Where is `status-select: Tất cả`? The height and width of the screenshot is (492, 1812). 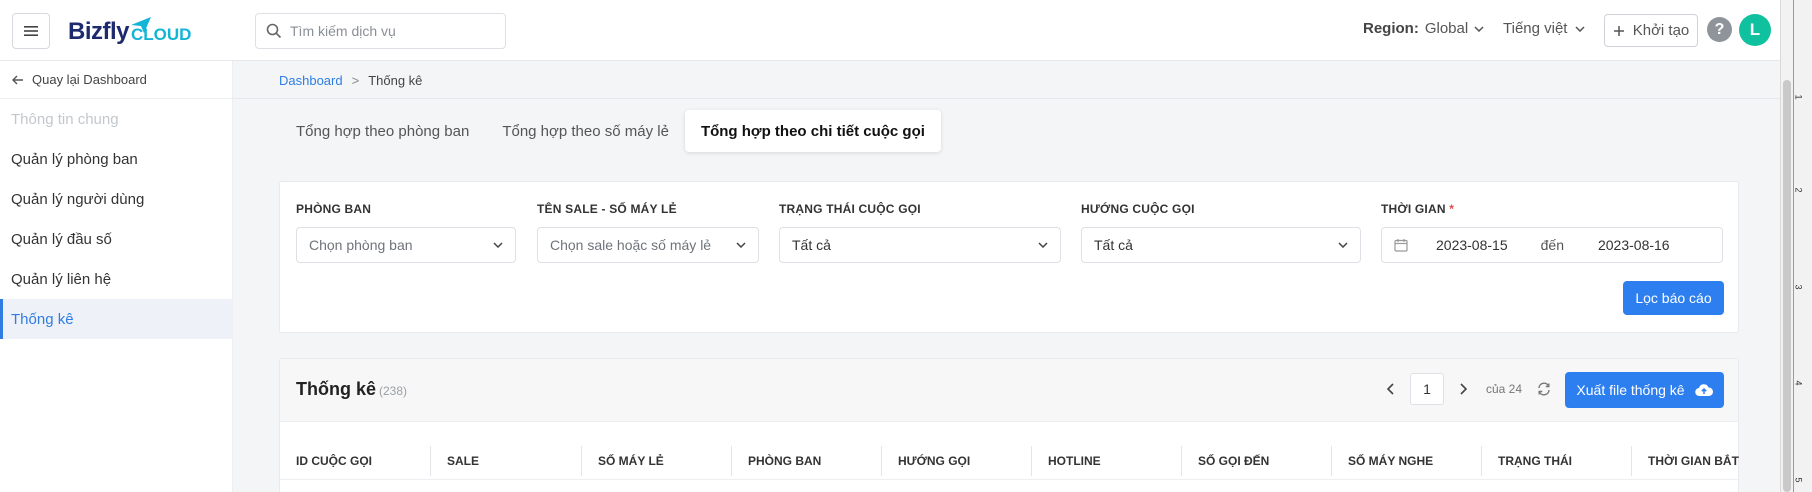
status-select: Tất cả is located at coordinates (920, 245).